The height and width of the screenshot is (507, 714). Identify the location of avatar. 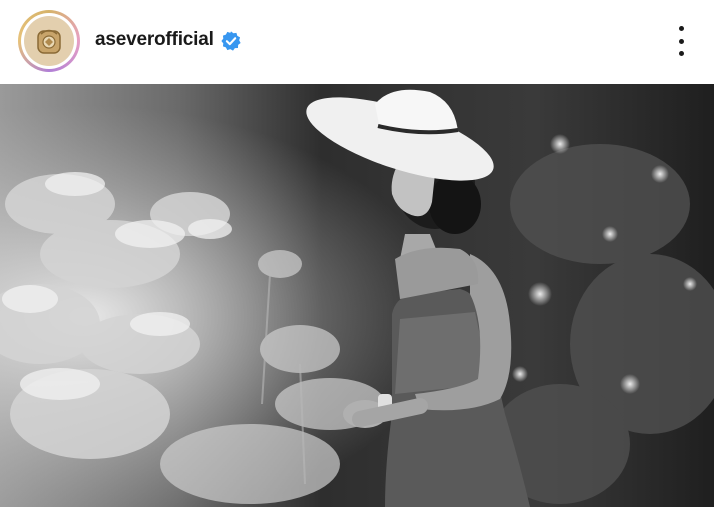
(49, 41).